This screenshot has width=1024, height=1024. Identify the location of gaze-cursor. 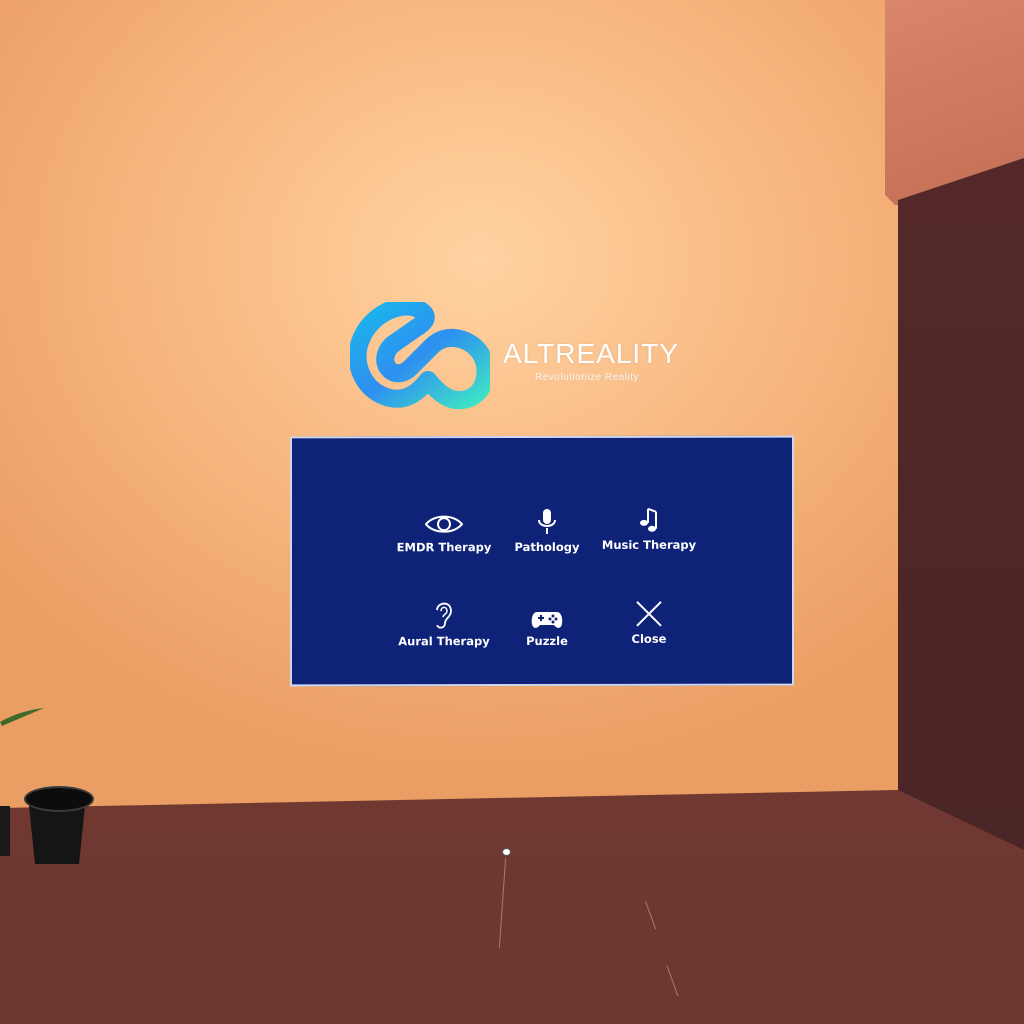
(506, 852).